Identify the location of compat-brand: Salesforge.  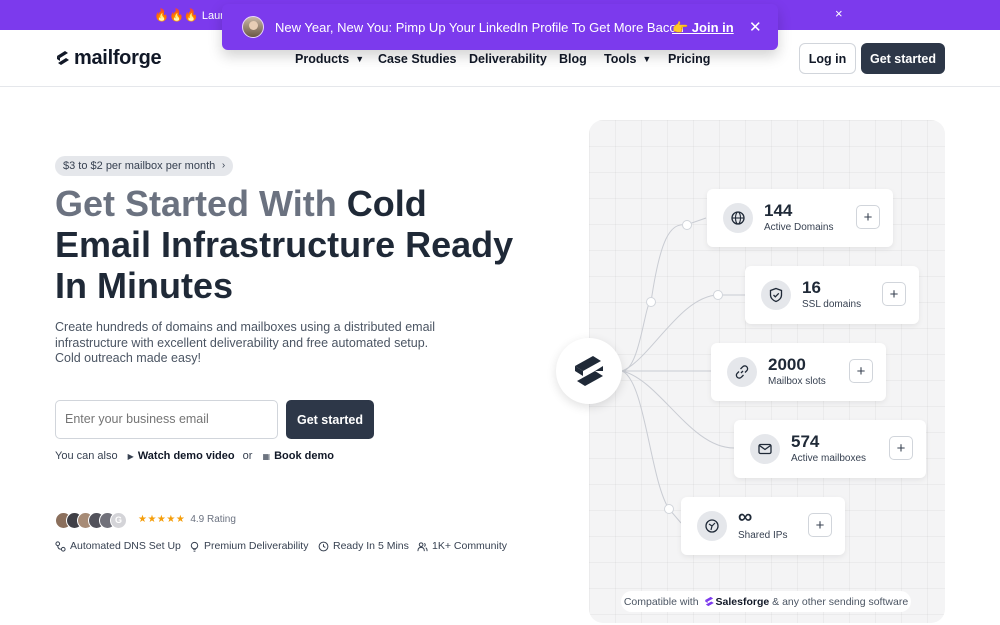
(743, 602).